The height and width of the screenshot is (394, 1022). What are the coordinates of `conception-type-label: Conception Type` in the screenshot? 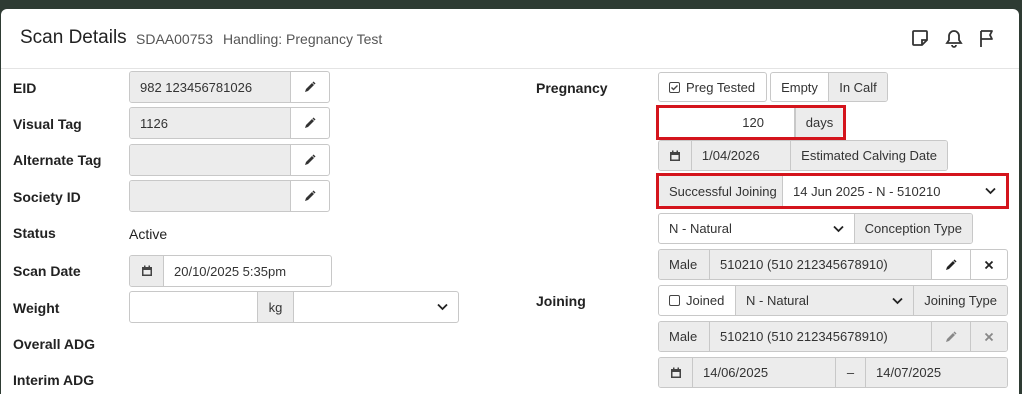 It's located at (913, 228).